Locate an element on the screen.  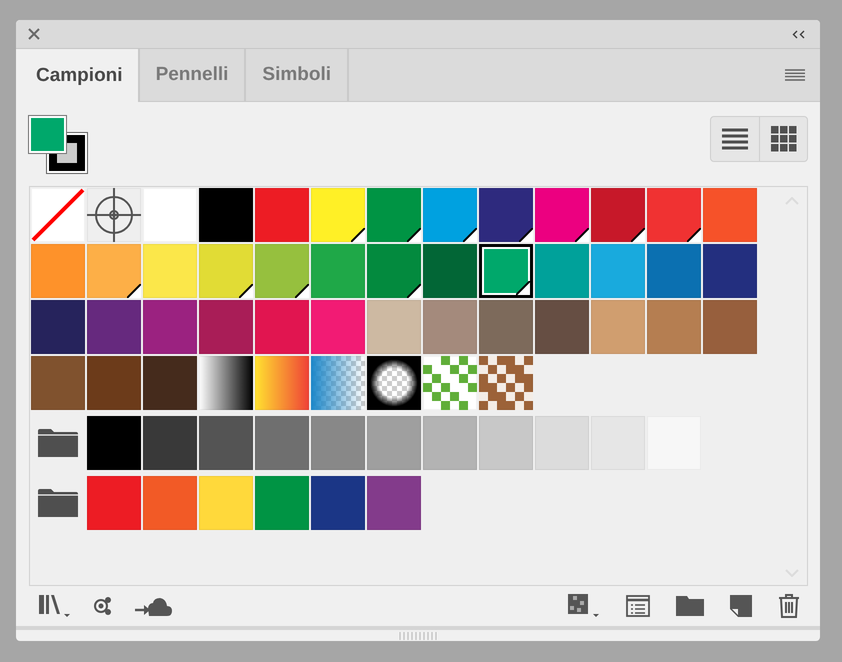
connect-icon is located at coordinates (103, 606).